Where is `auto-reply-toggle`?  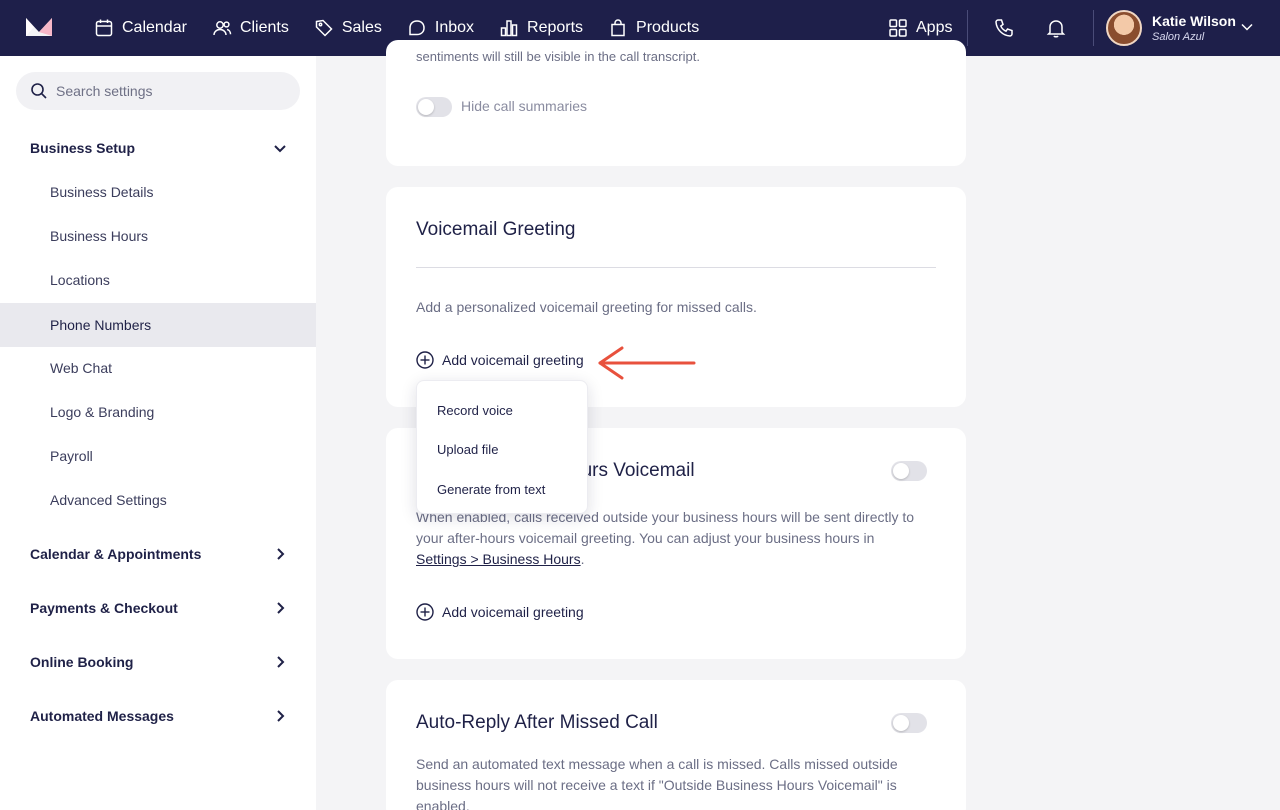 auto-reply-toggle is located at coordinates (909, 723).